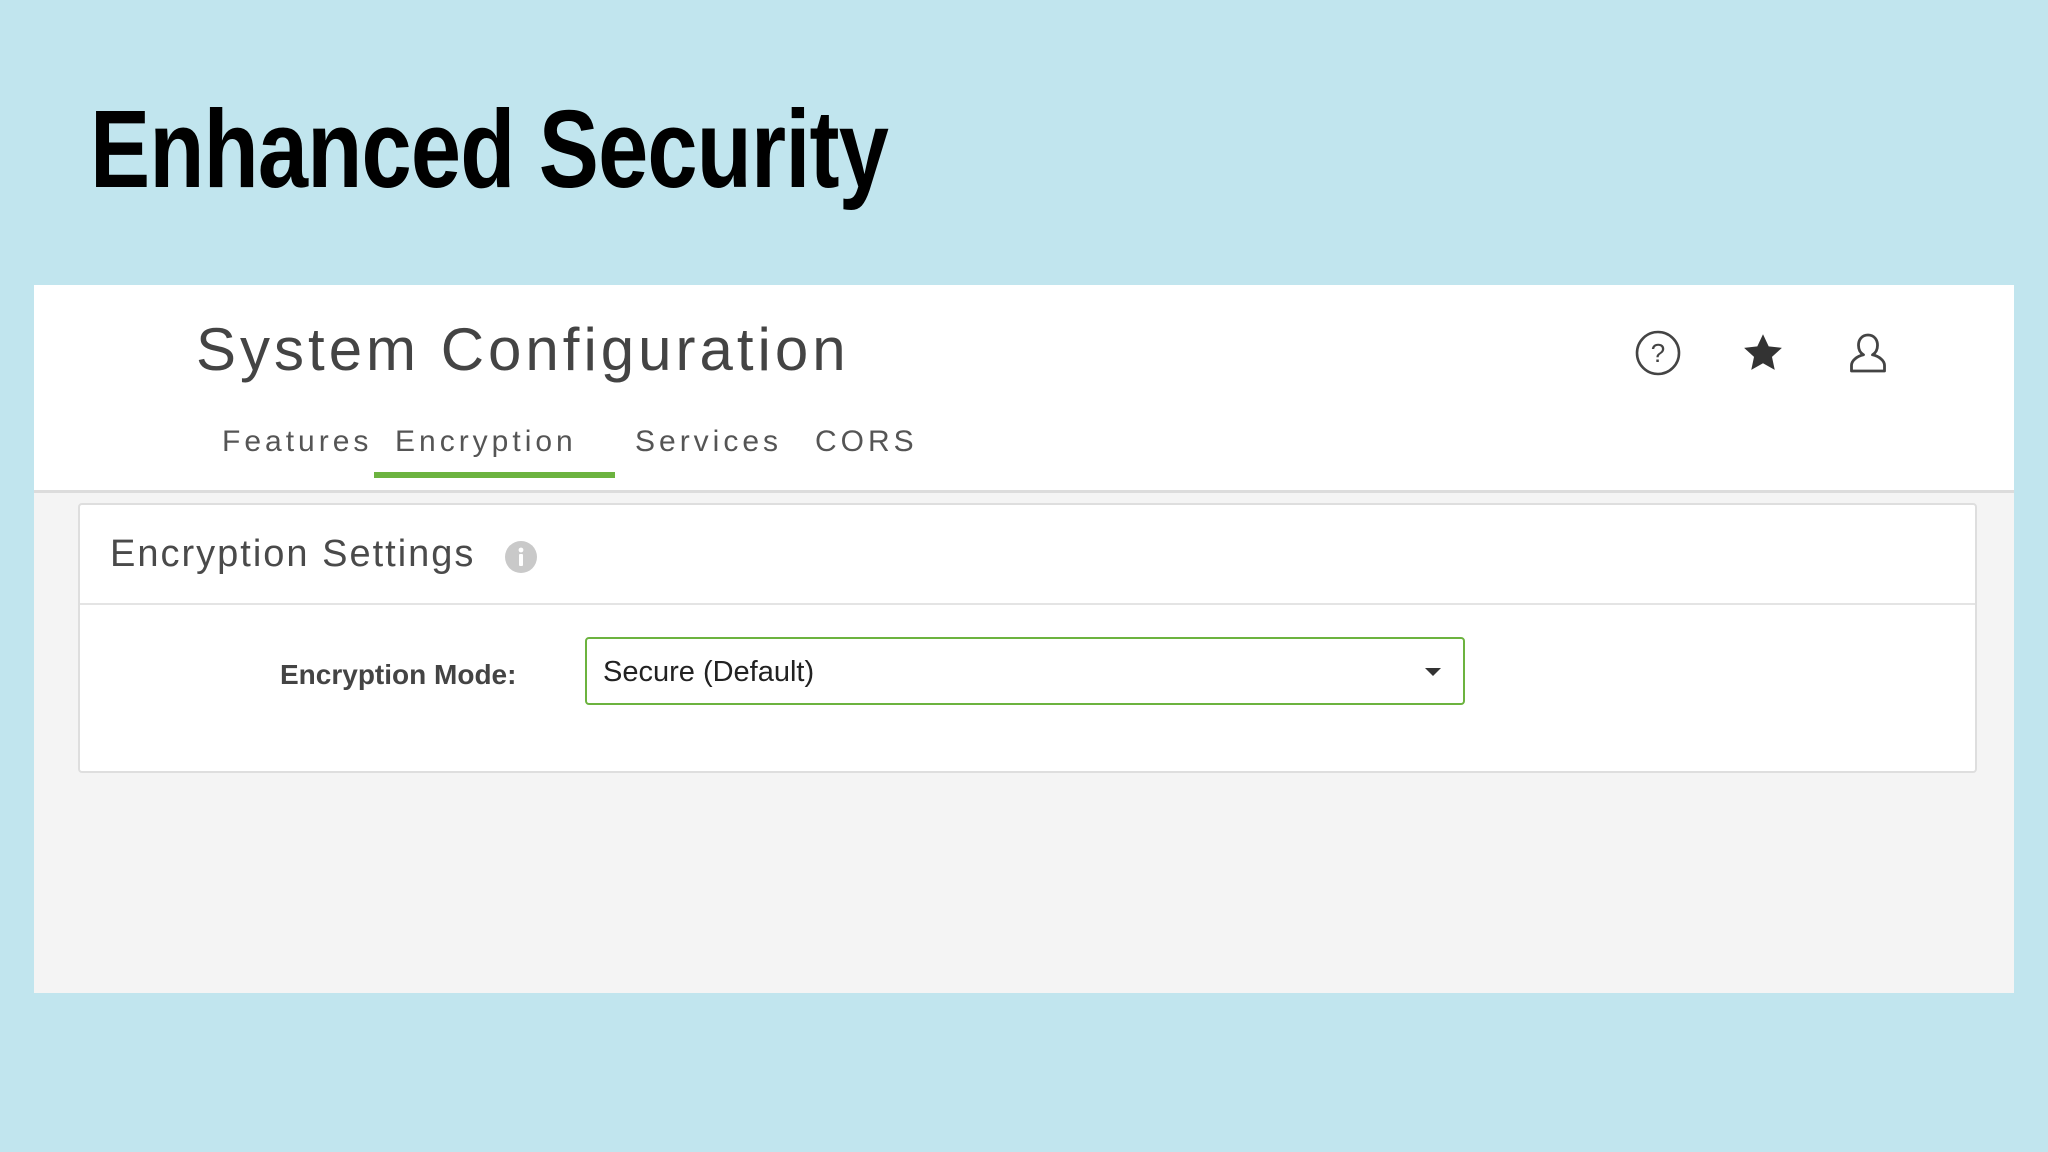 Image resolution: width=2048 pixels, height=1152 pixels. What do you see at coordinates (709, 441) in the screenshot?
I see `tab-label: Services` at bounding box center [709, 441].